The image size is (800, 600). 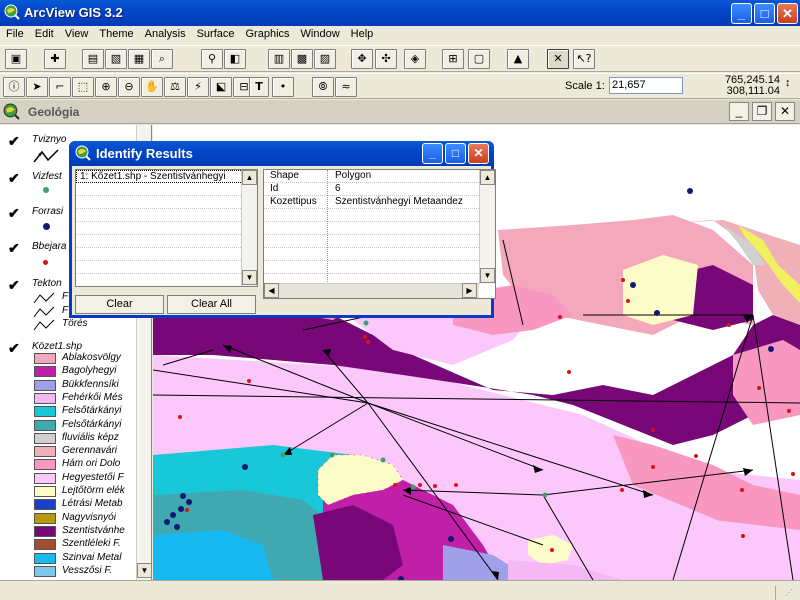 What do you see at coordinates (47, 283) in the screenshot?
I see `theme-name: Tekton` at bounding box center [47, 283].